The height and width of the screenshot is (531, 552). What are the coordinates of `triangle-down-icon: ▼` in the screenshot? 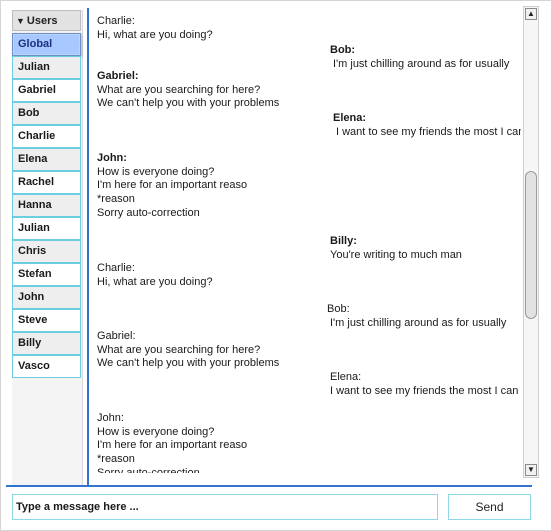 It's located at (20, 21).